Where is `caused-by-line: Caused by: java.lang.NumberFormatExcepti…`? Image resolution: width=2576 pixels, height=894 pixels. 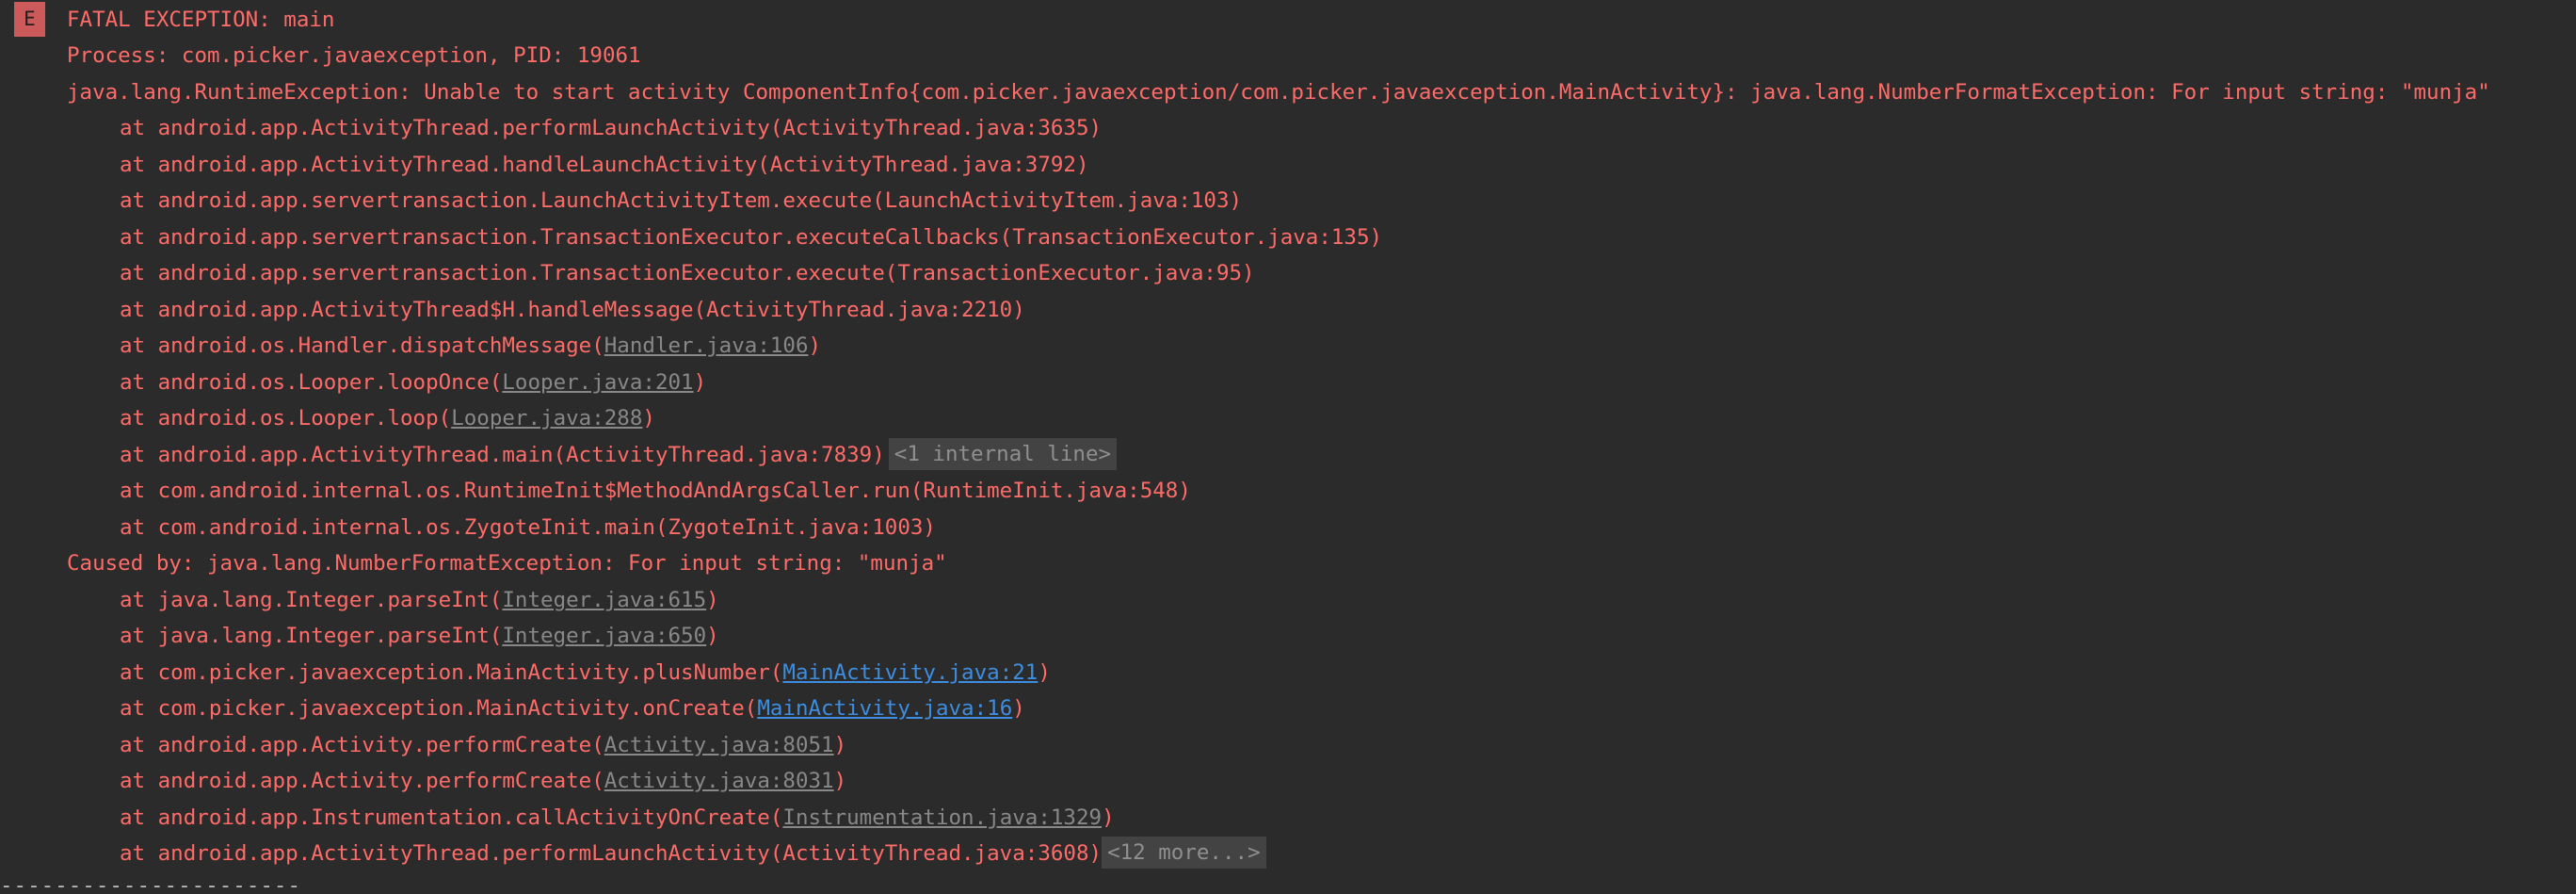
caused-by-line: Caused by: java.lang.NumberFormatExcepti… is located at coordinates (507, 564).